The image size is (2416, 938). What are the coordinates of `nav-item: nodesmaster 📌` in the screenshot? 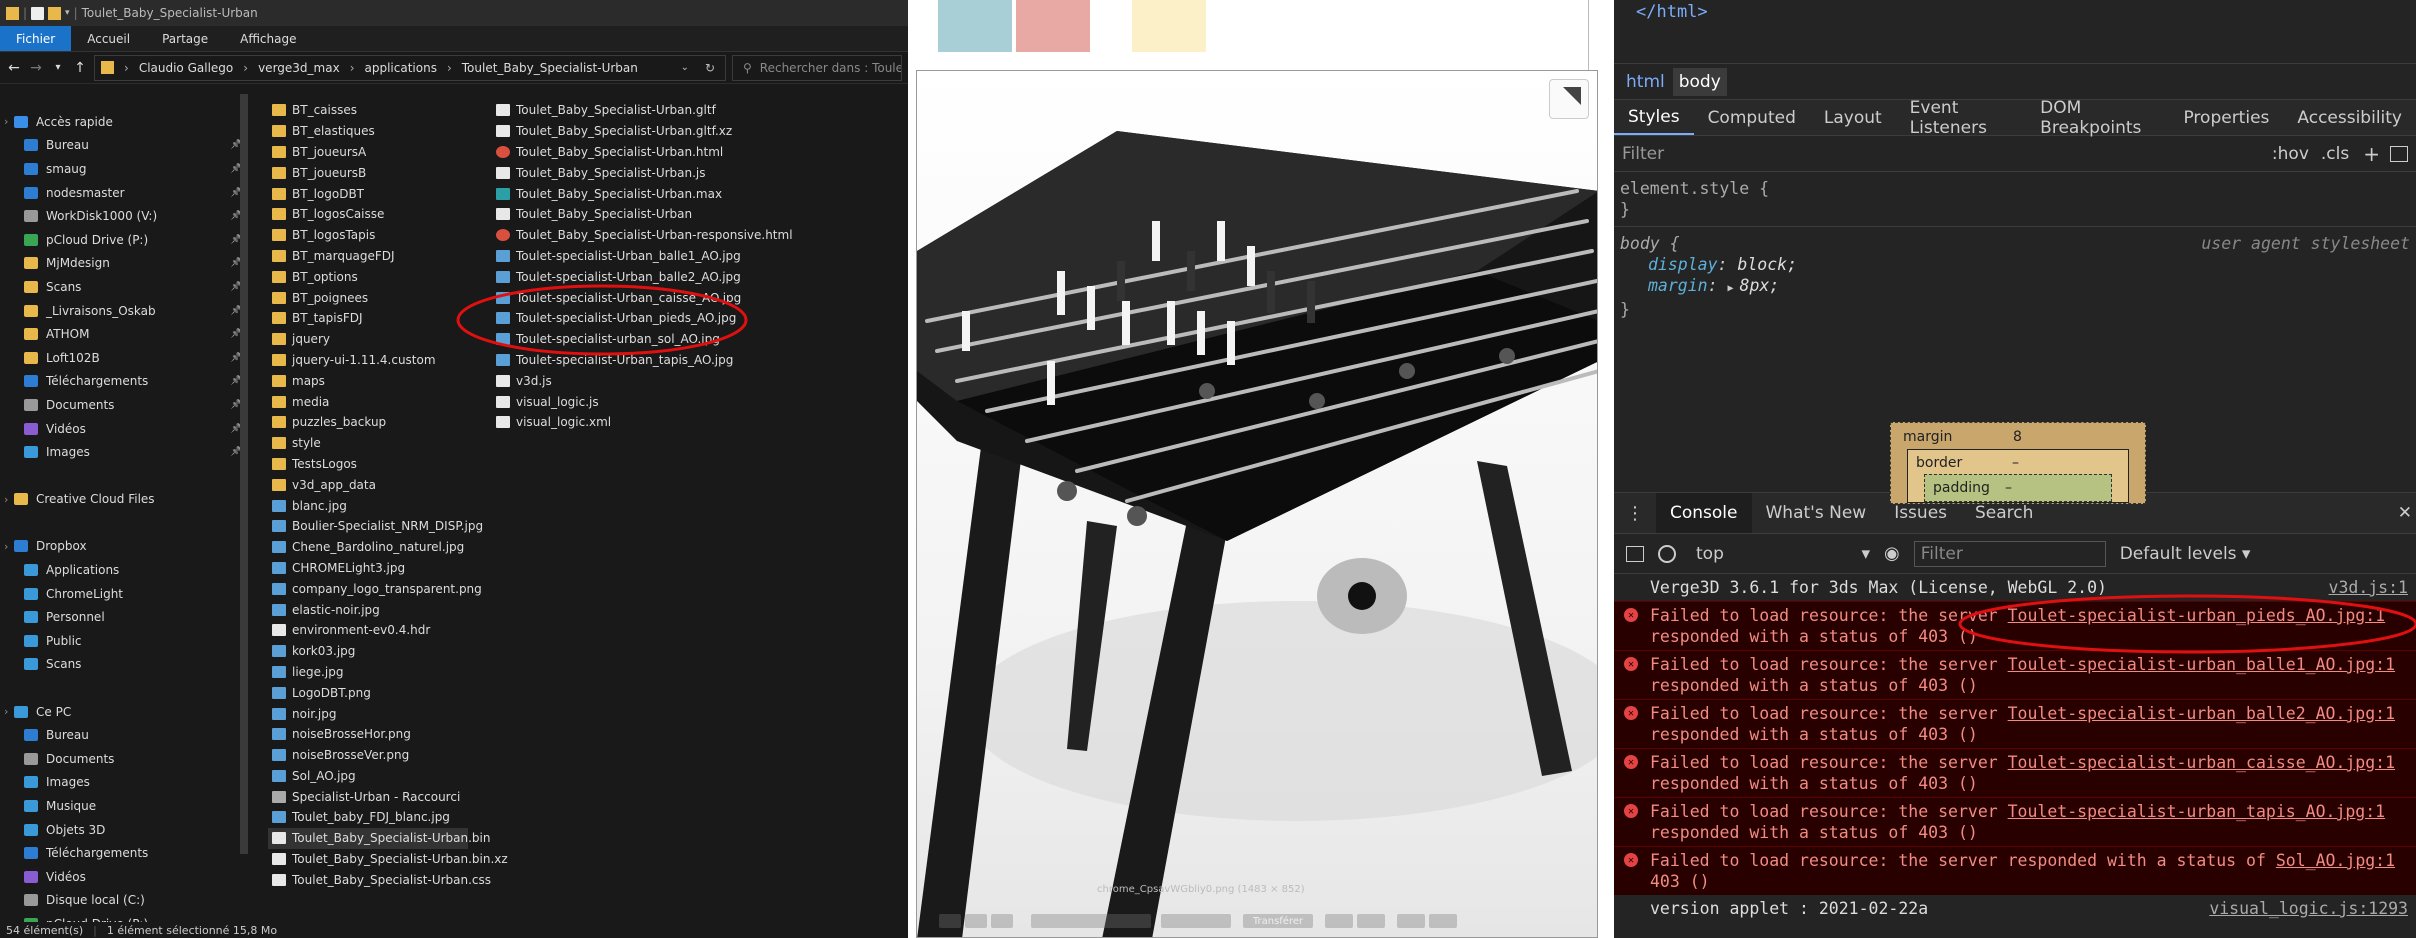 It's located at (126, 193).